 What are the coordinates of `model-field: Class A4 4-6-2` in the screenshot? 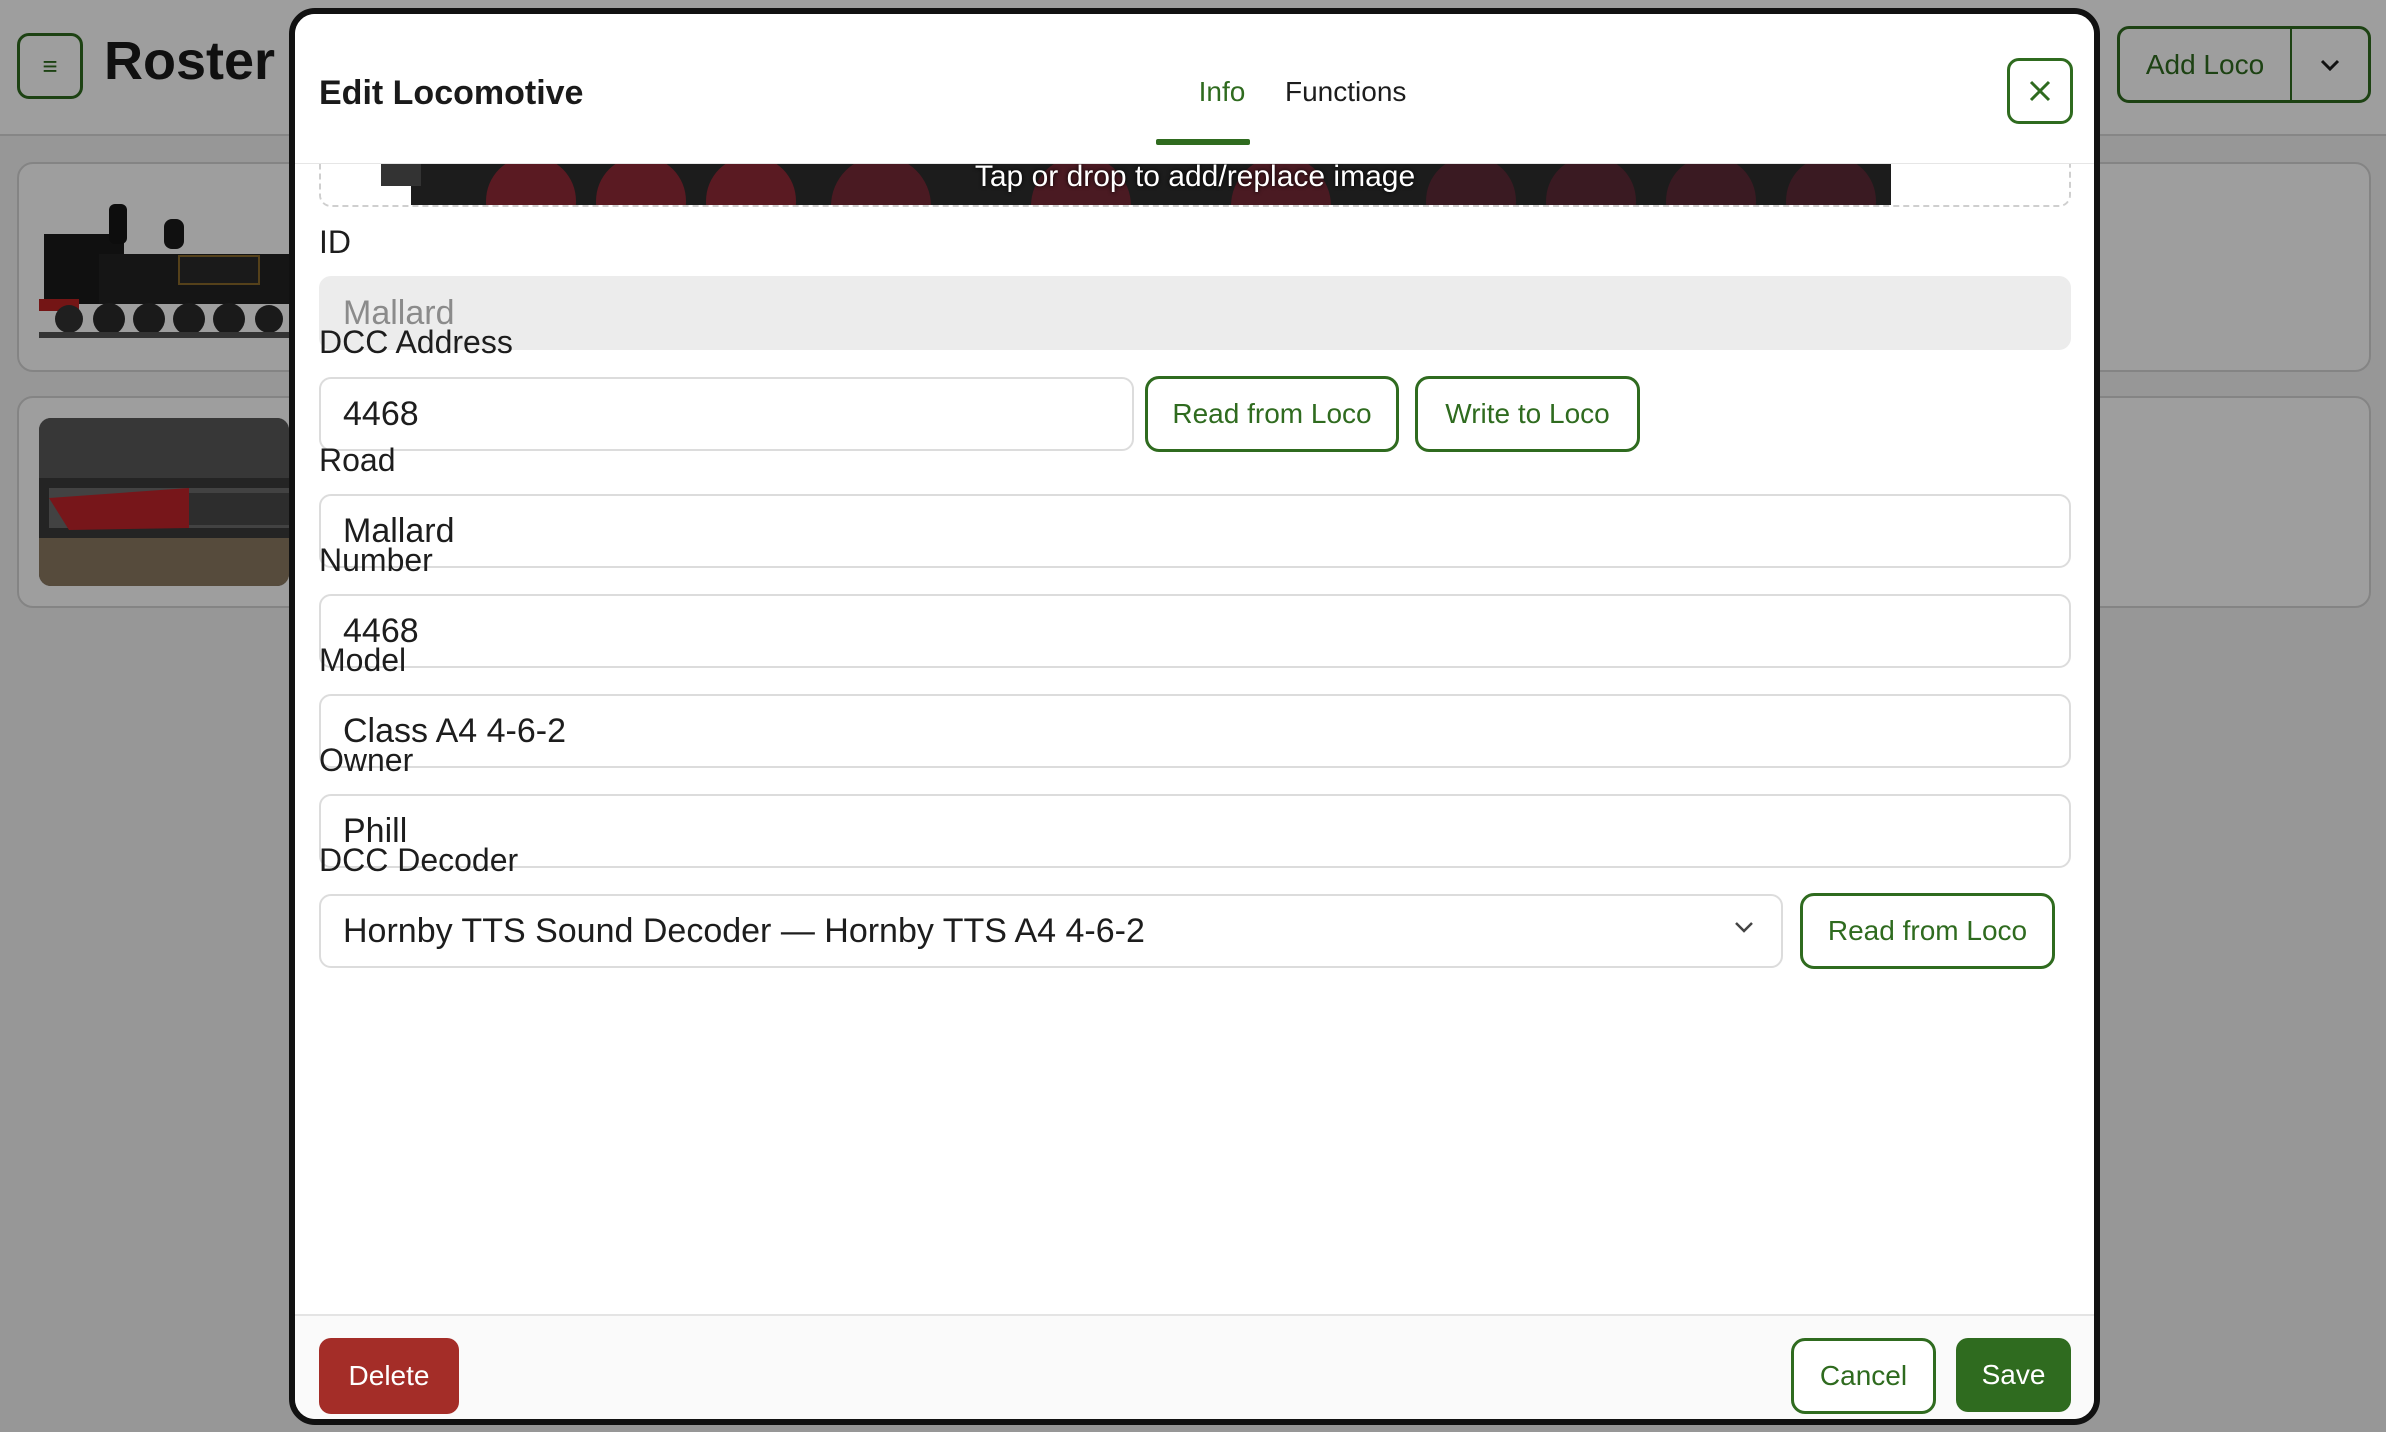 It's located at (1195, 731).